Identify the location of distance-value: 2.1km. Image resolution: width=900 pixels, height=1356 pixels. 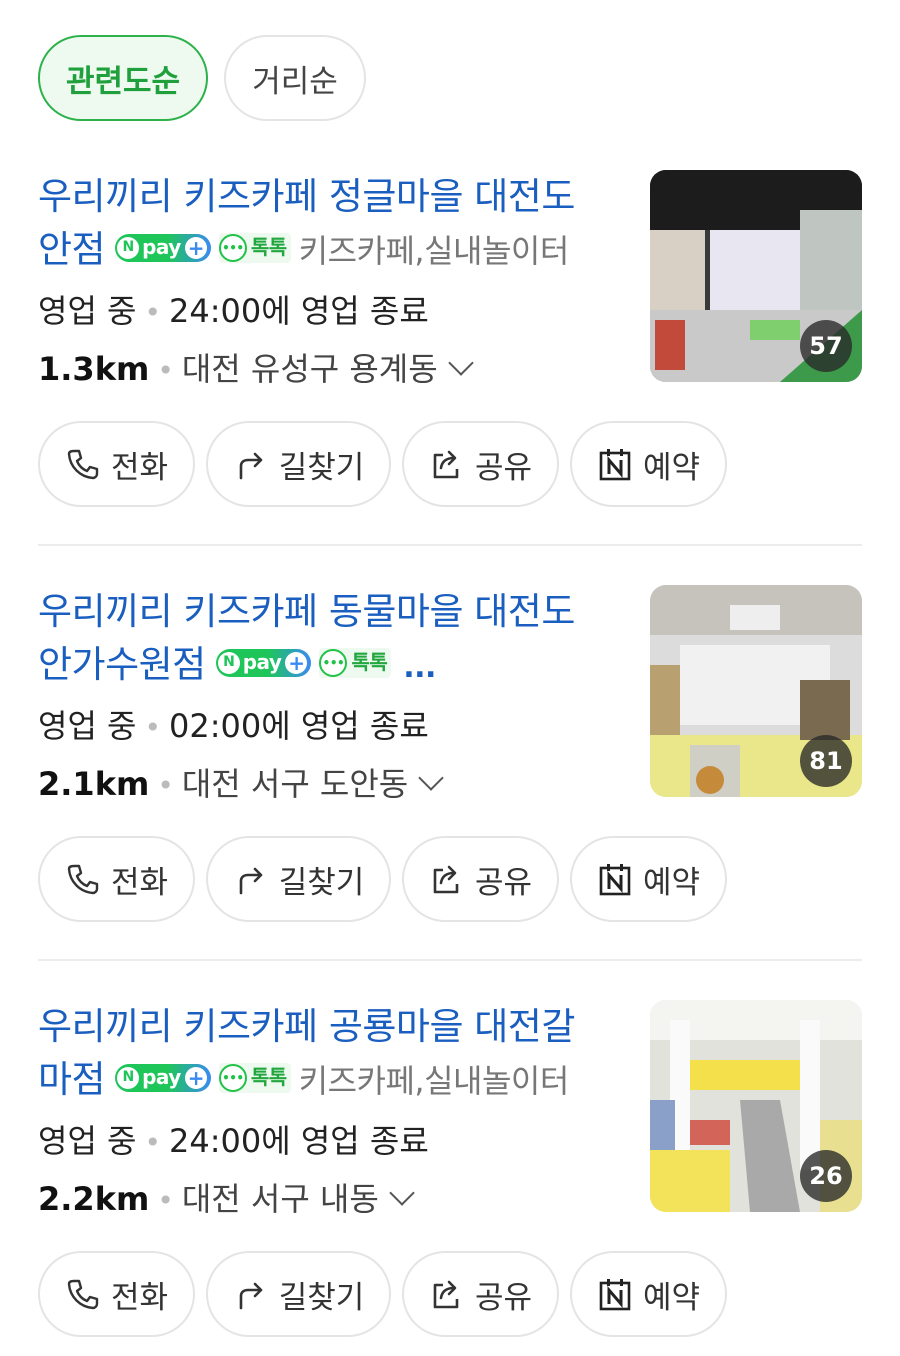
(94, 784).